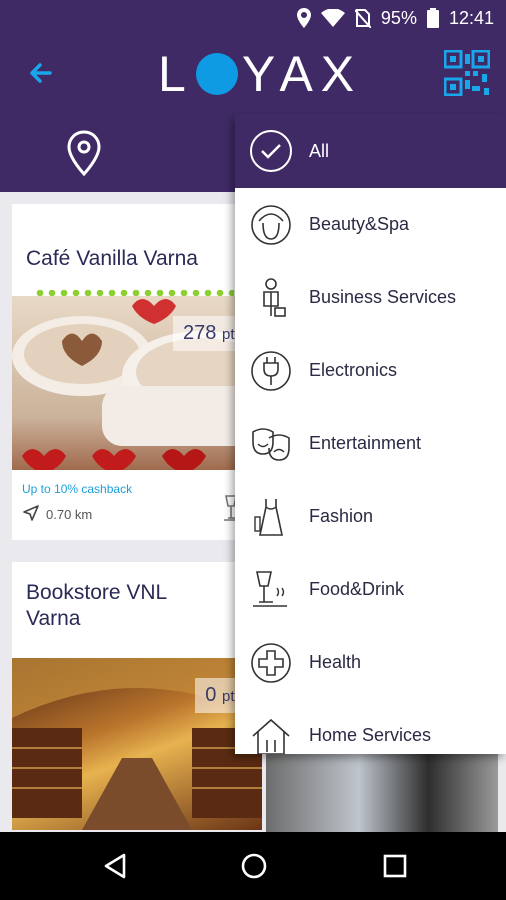 The width and height of the screenshot is (506, 900). What do you see at coordinates (112, 258) in the screenshot?
I see `merchant-title: Café Vanilla Varna` at bounding box center [112, 258].